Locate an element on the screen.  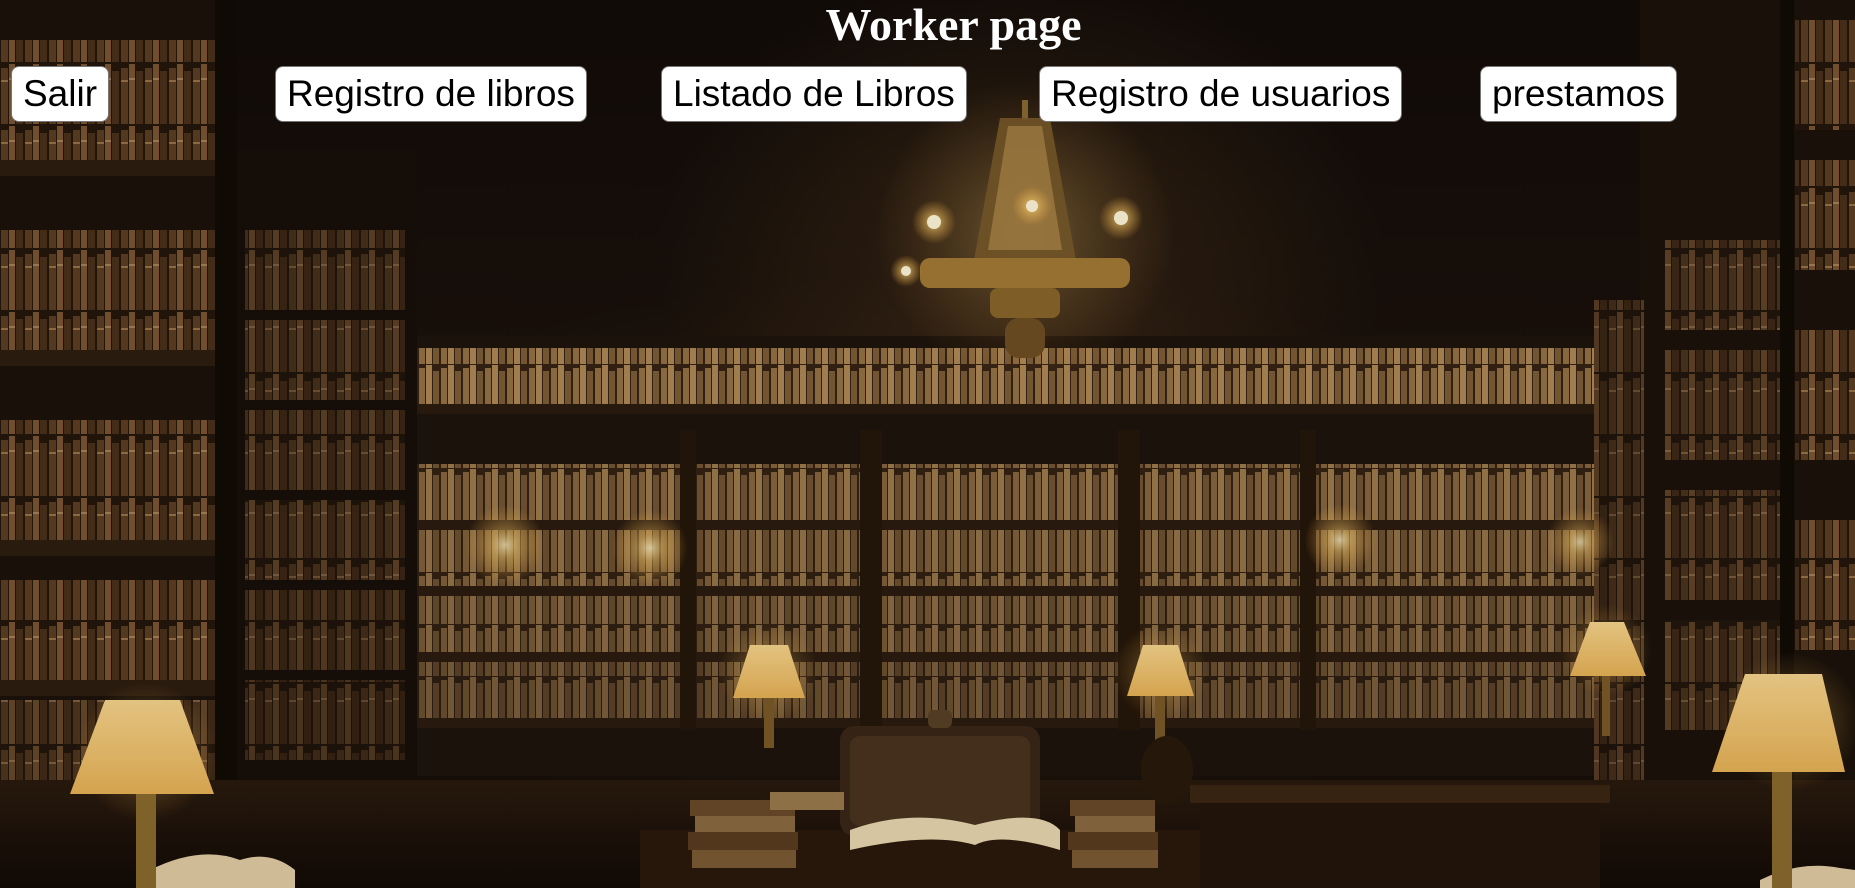
loans-button: prestamos is located at coordinates (1578, 94).